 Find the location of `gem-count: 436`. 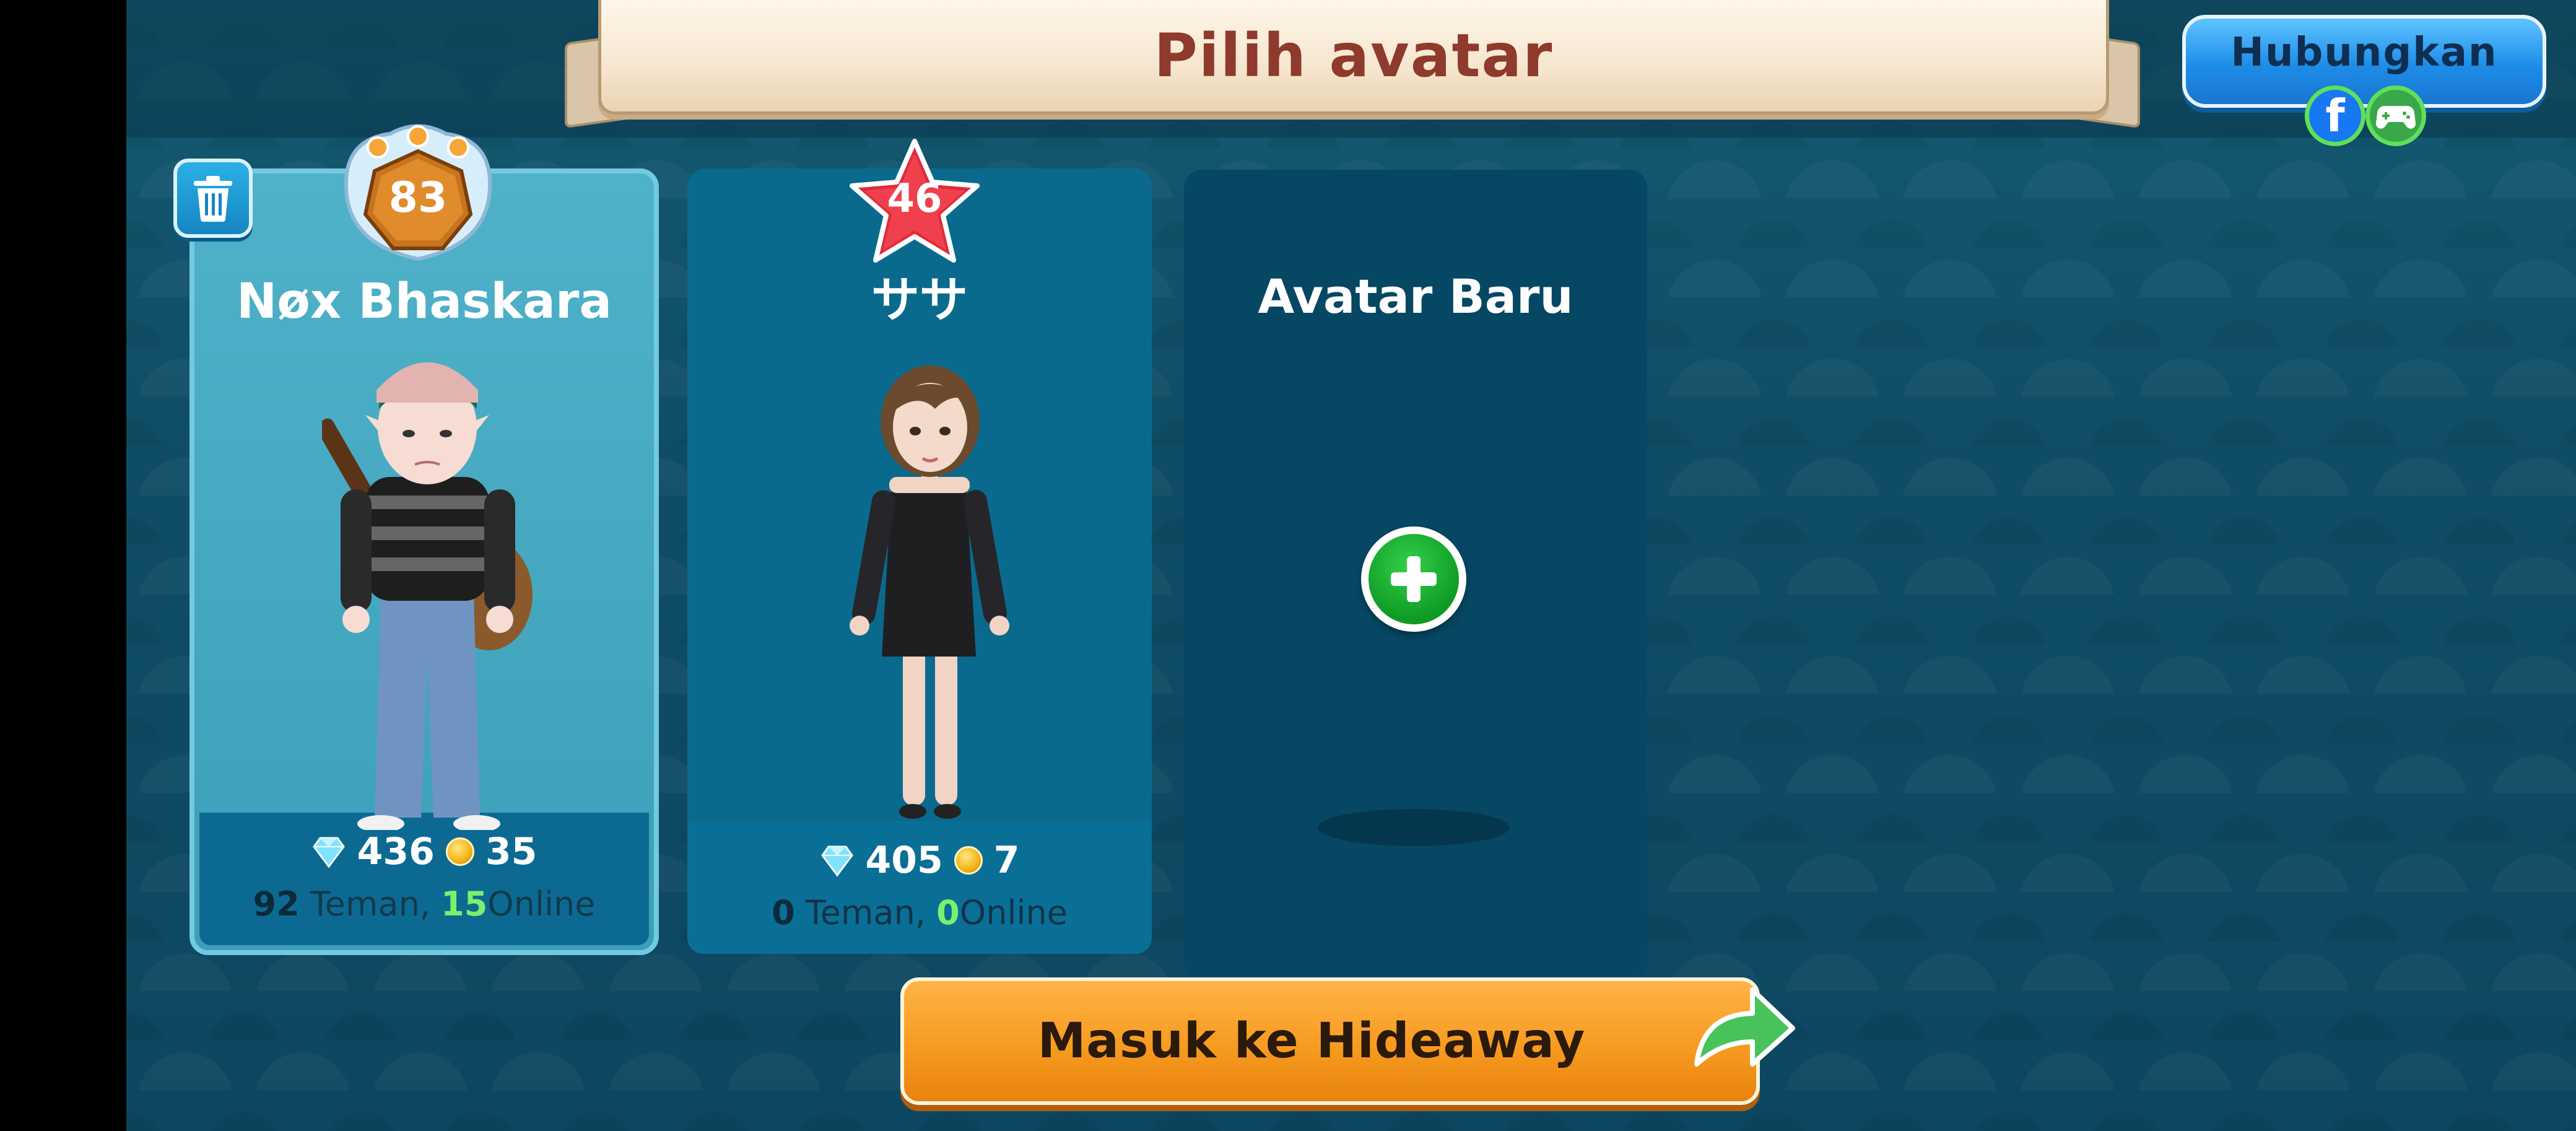

gem-count: 436 is located at coordinates (396, 851).